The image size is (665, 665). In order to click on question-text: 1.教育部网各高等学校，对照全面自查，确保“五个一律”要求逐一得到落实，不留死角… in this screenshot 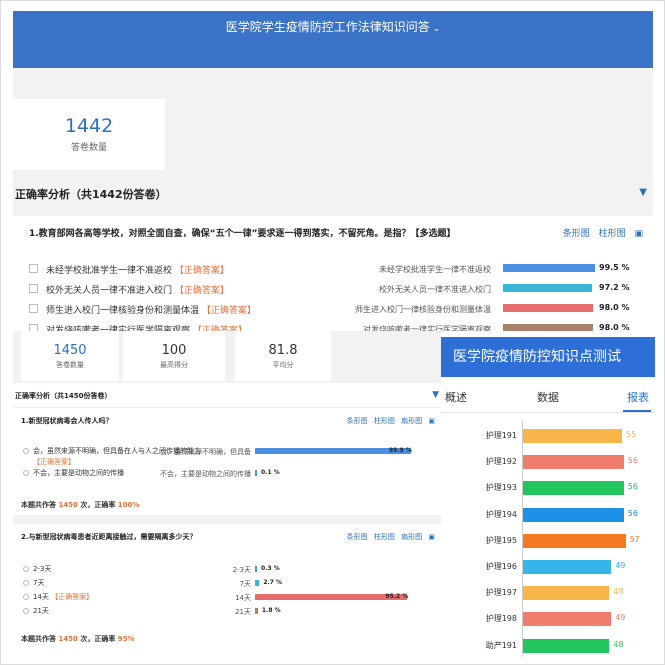, I will do `click(242, 234)`.